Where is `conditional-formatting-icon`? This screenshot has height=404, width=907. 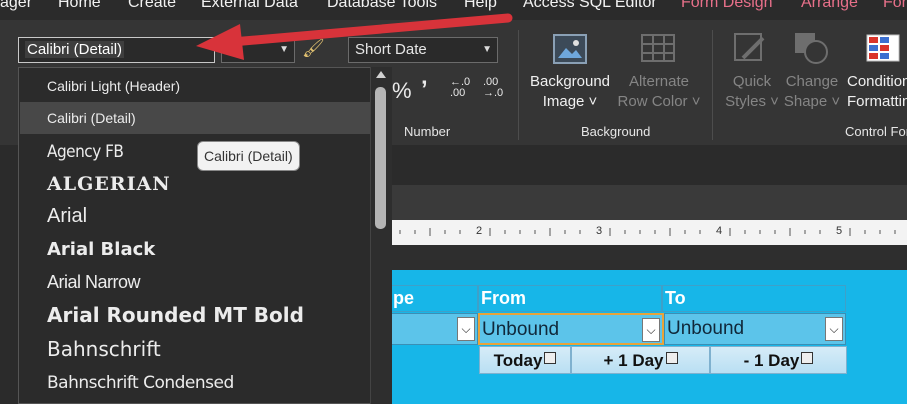
conditional-formatting-icon is located at coordinates (883, 49).